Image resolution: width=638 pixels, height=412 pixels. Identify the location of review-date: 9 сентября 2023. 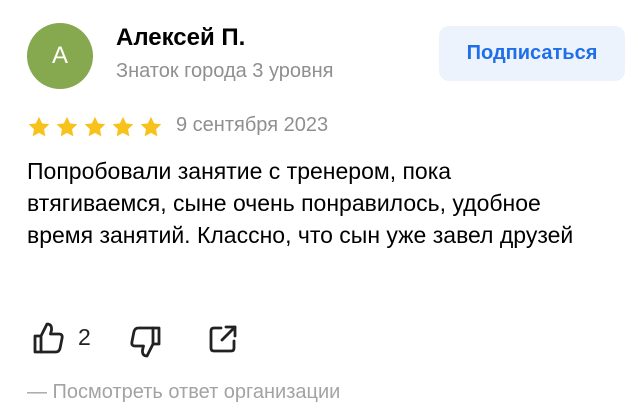
(252, 125).